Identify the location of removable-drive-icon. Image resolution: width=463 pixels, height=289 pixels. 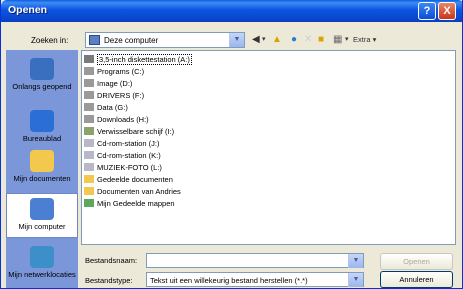
(89, 131).